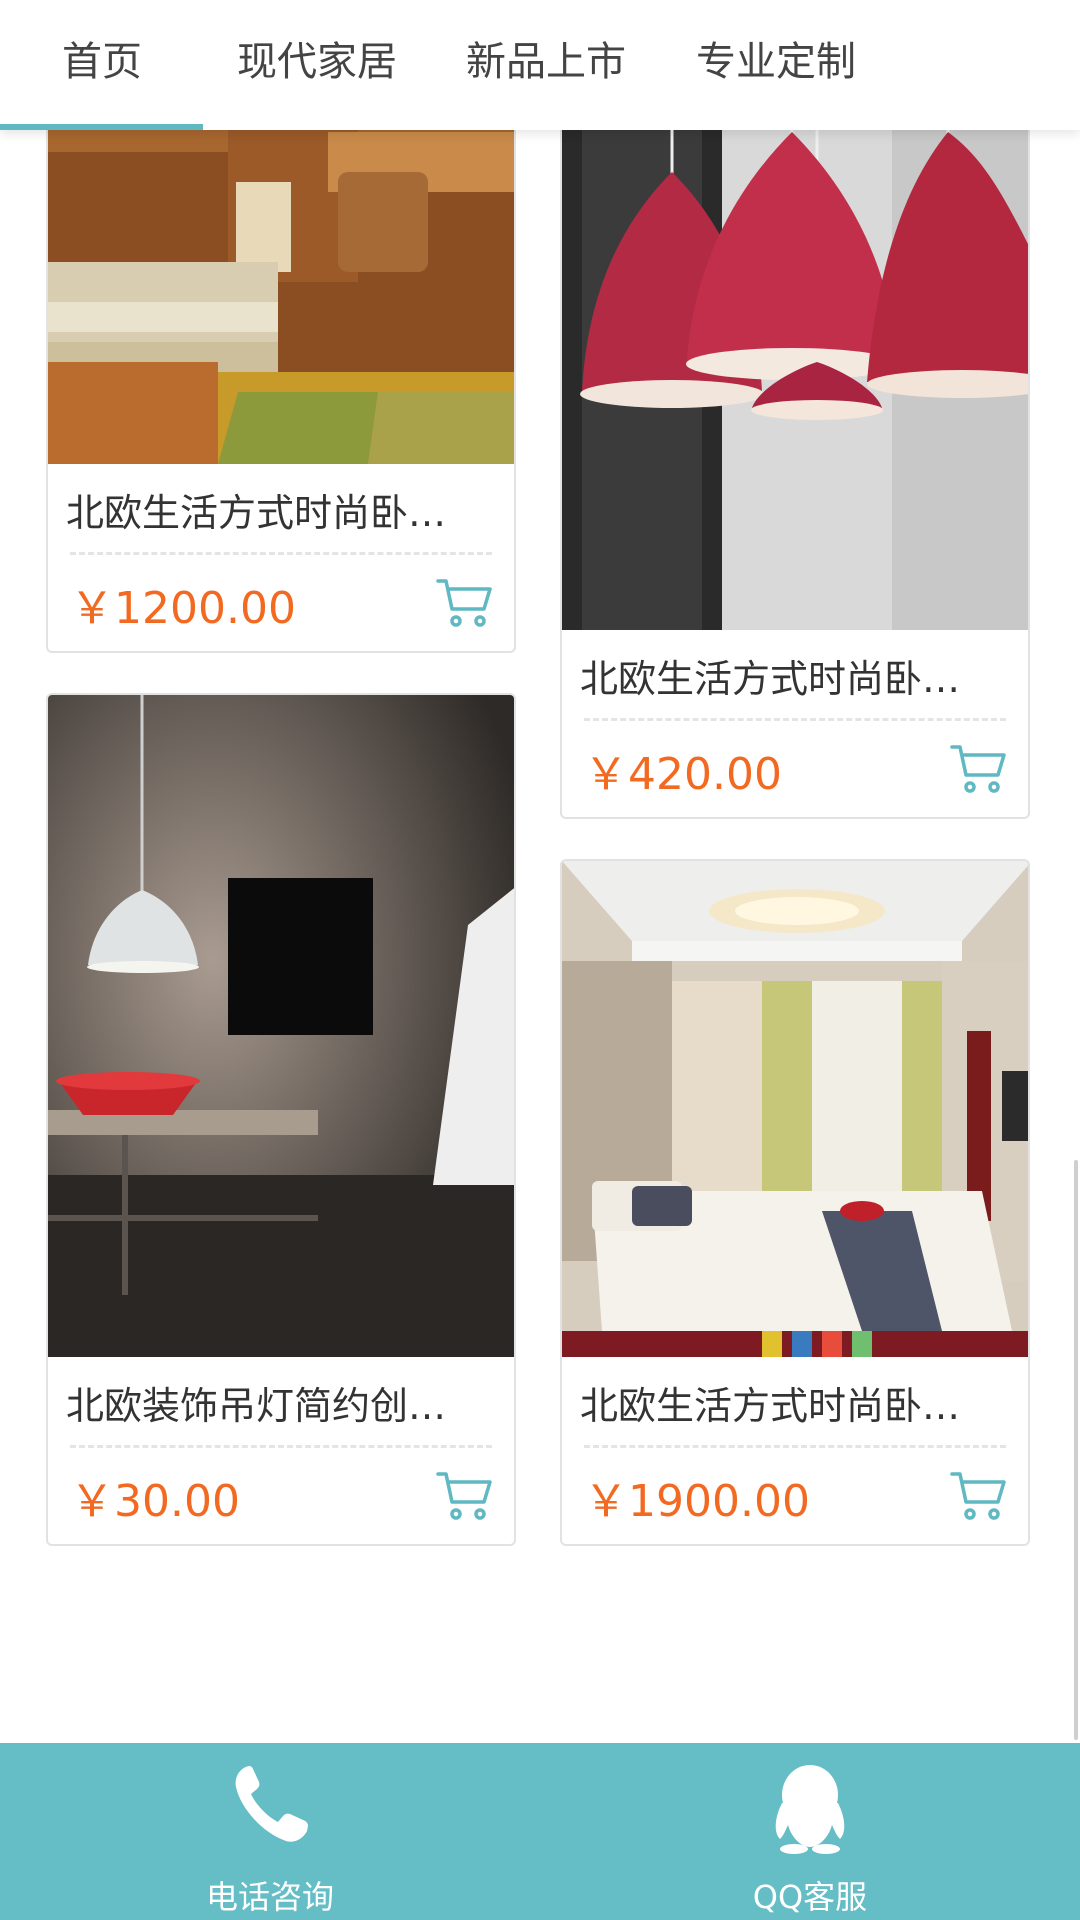  Describe the element at coordinates (795, 1109) in the screenshot. I see `product-image-bedroom` at that location.